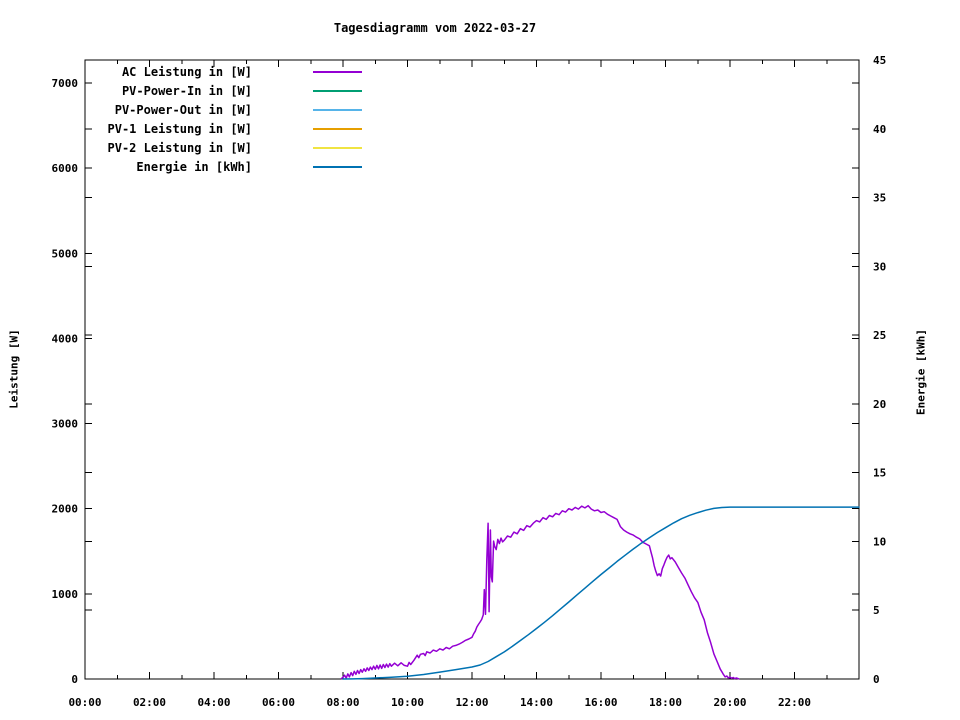  What do you see at coordinates (65, 594) in the screenshot?
I see `y1-tick-label: 1000` at bounding box center [65, 594].